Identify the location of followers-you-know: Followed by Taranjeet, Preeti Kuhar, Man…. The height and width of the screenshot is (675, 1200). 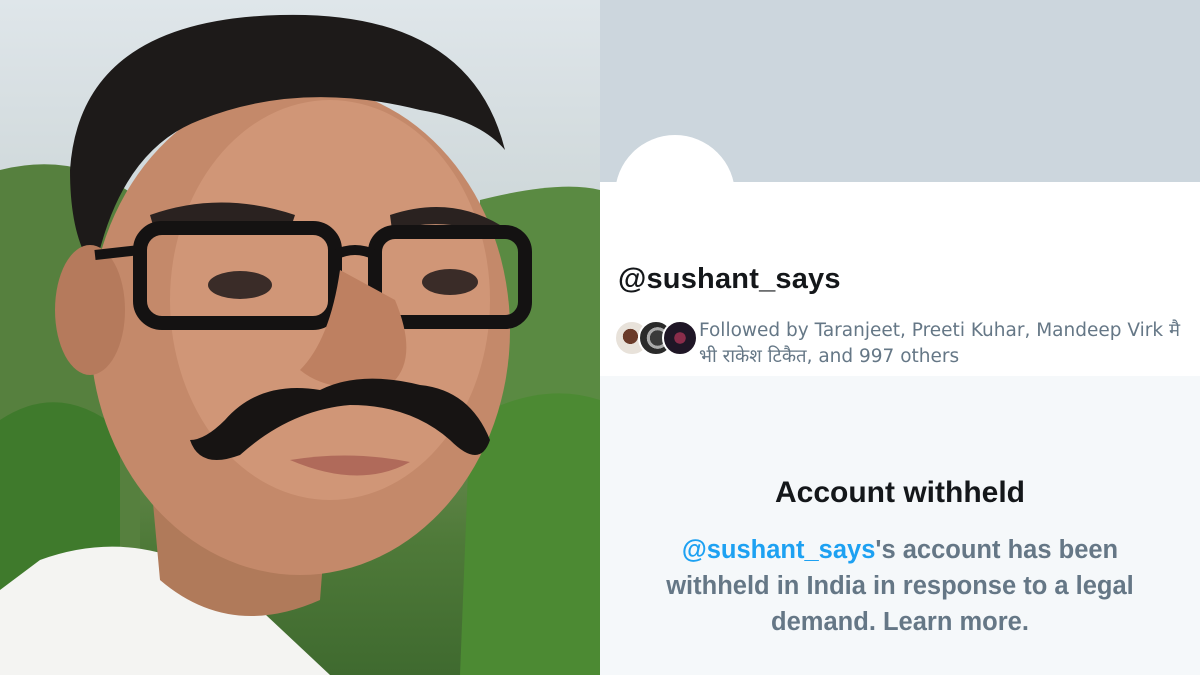
(904, 342).